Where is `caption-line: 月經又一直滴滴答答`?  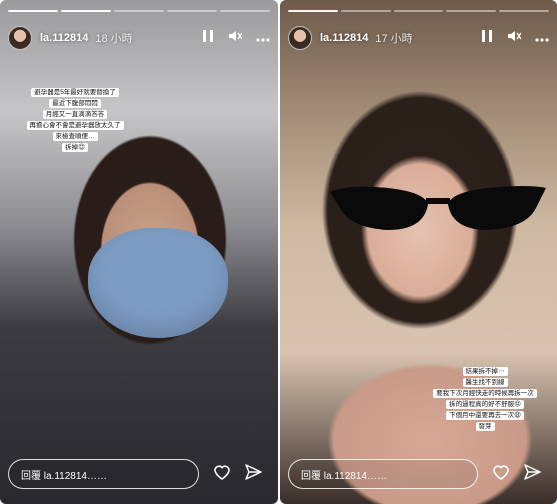
caption-line: 月經又一直滴滴答答 is located at coordinates (75, 114).